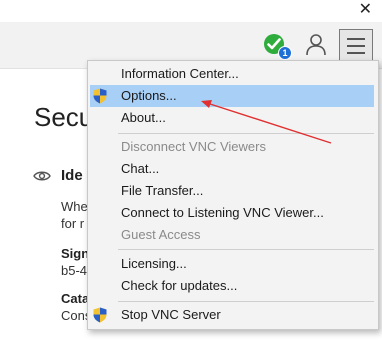  Describe the element at coordinates (74, 270) in the screenshot. I see `signature-value: b5-4` at that location.